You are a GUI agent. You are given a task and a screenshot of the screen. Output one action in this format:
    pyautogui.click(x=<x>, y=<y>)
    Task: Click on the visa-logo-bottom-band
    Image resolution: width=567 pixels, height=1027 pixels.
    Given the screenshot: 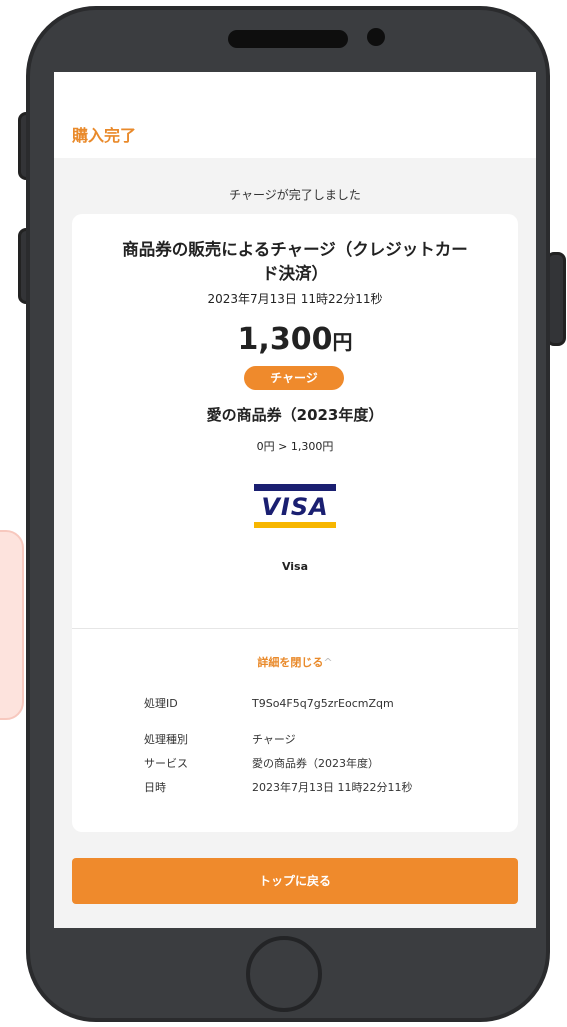 What is the action you would take?
    pyautogui.click(x=295, y=525)
    